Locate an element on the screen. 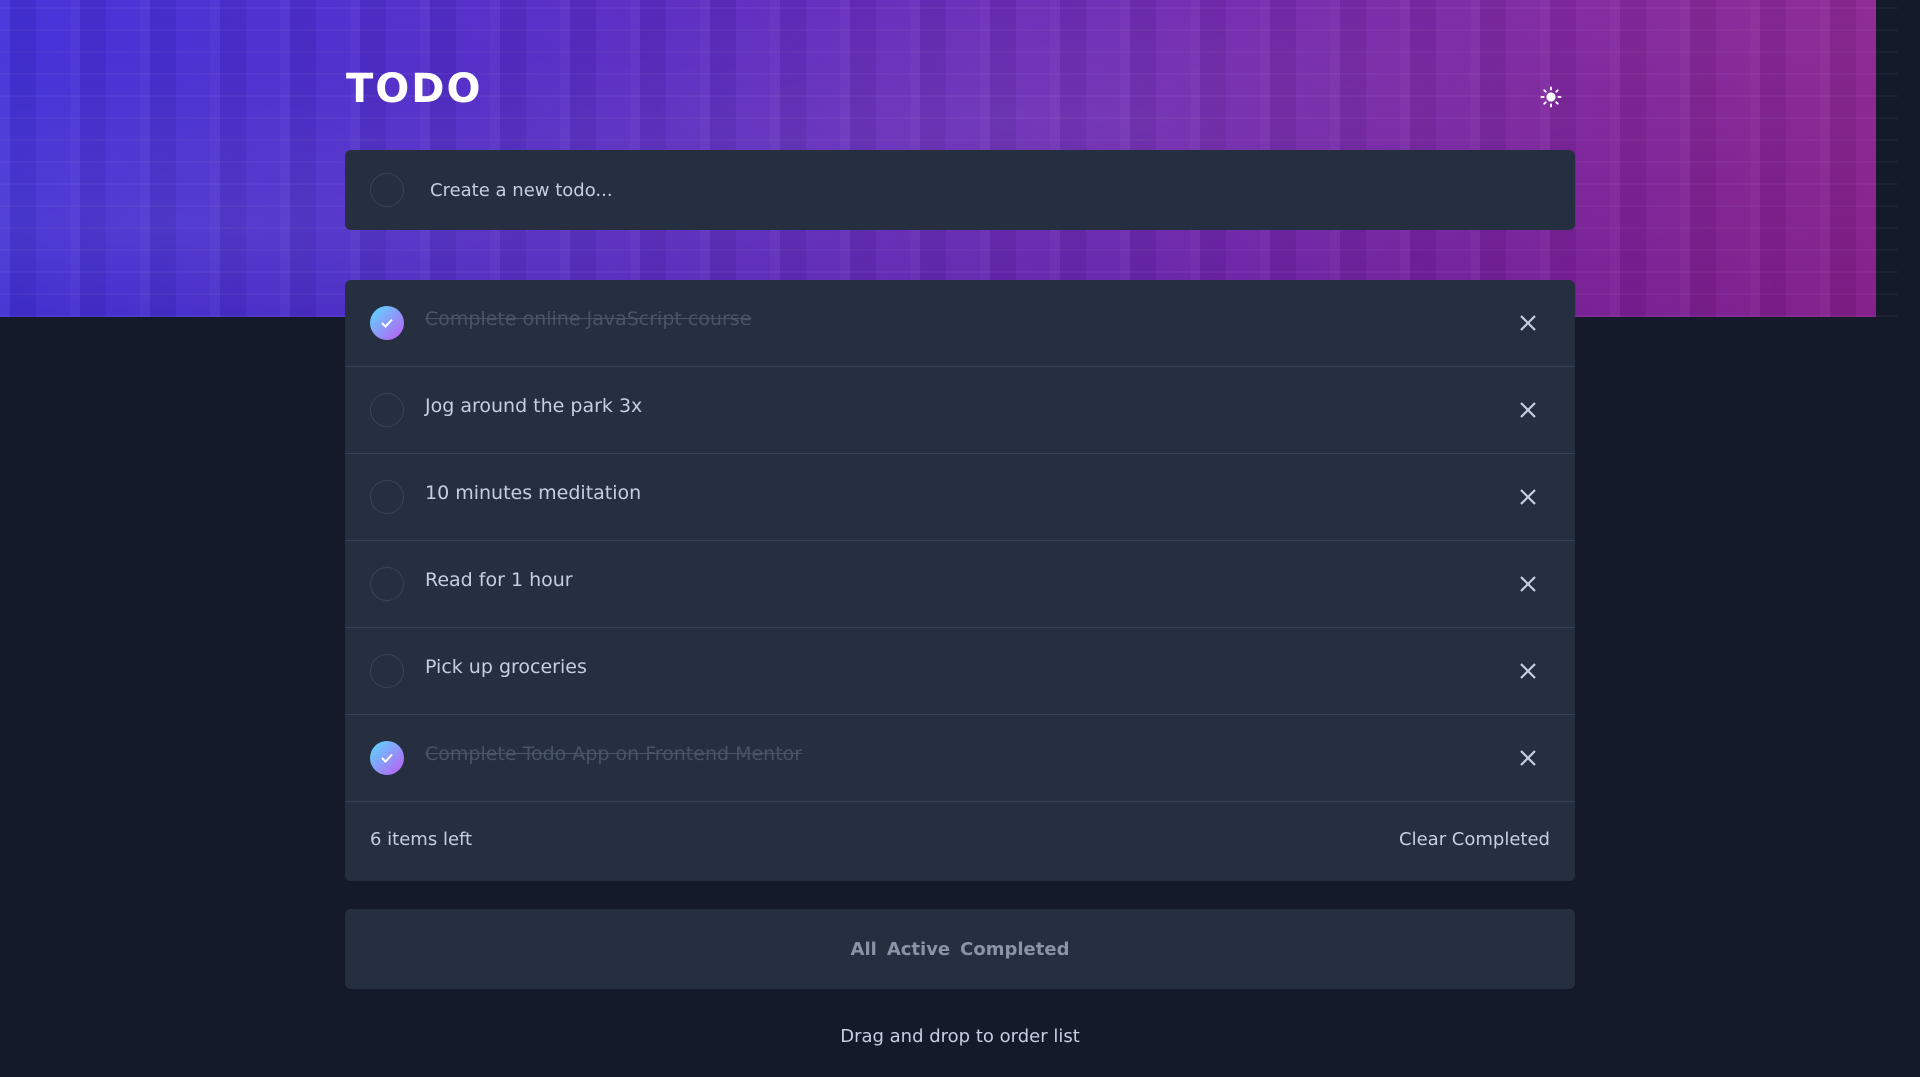  clear-completed-button: Clear Completed is located at coordinates (1474, 839).